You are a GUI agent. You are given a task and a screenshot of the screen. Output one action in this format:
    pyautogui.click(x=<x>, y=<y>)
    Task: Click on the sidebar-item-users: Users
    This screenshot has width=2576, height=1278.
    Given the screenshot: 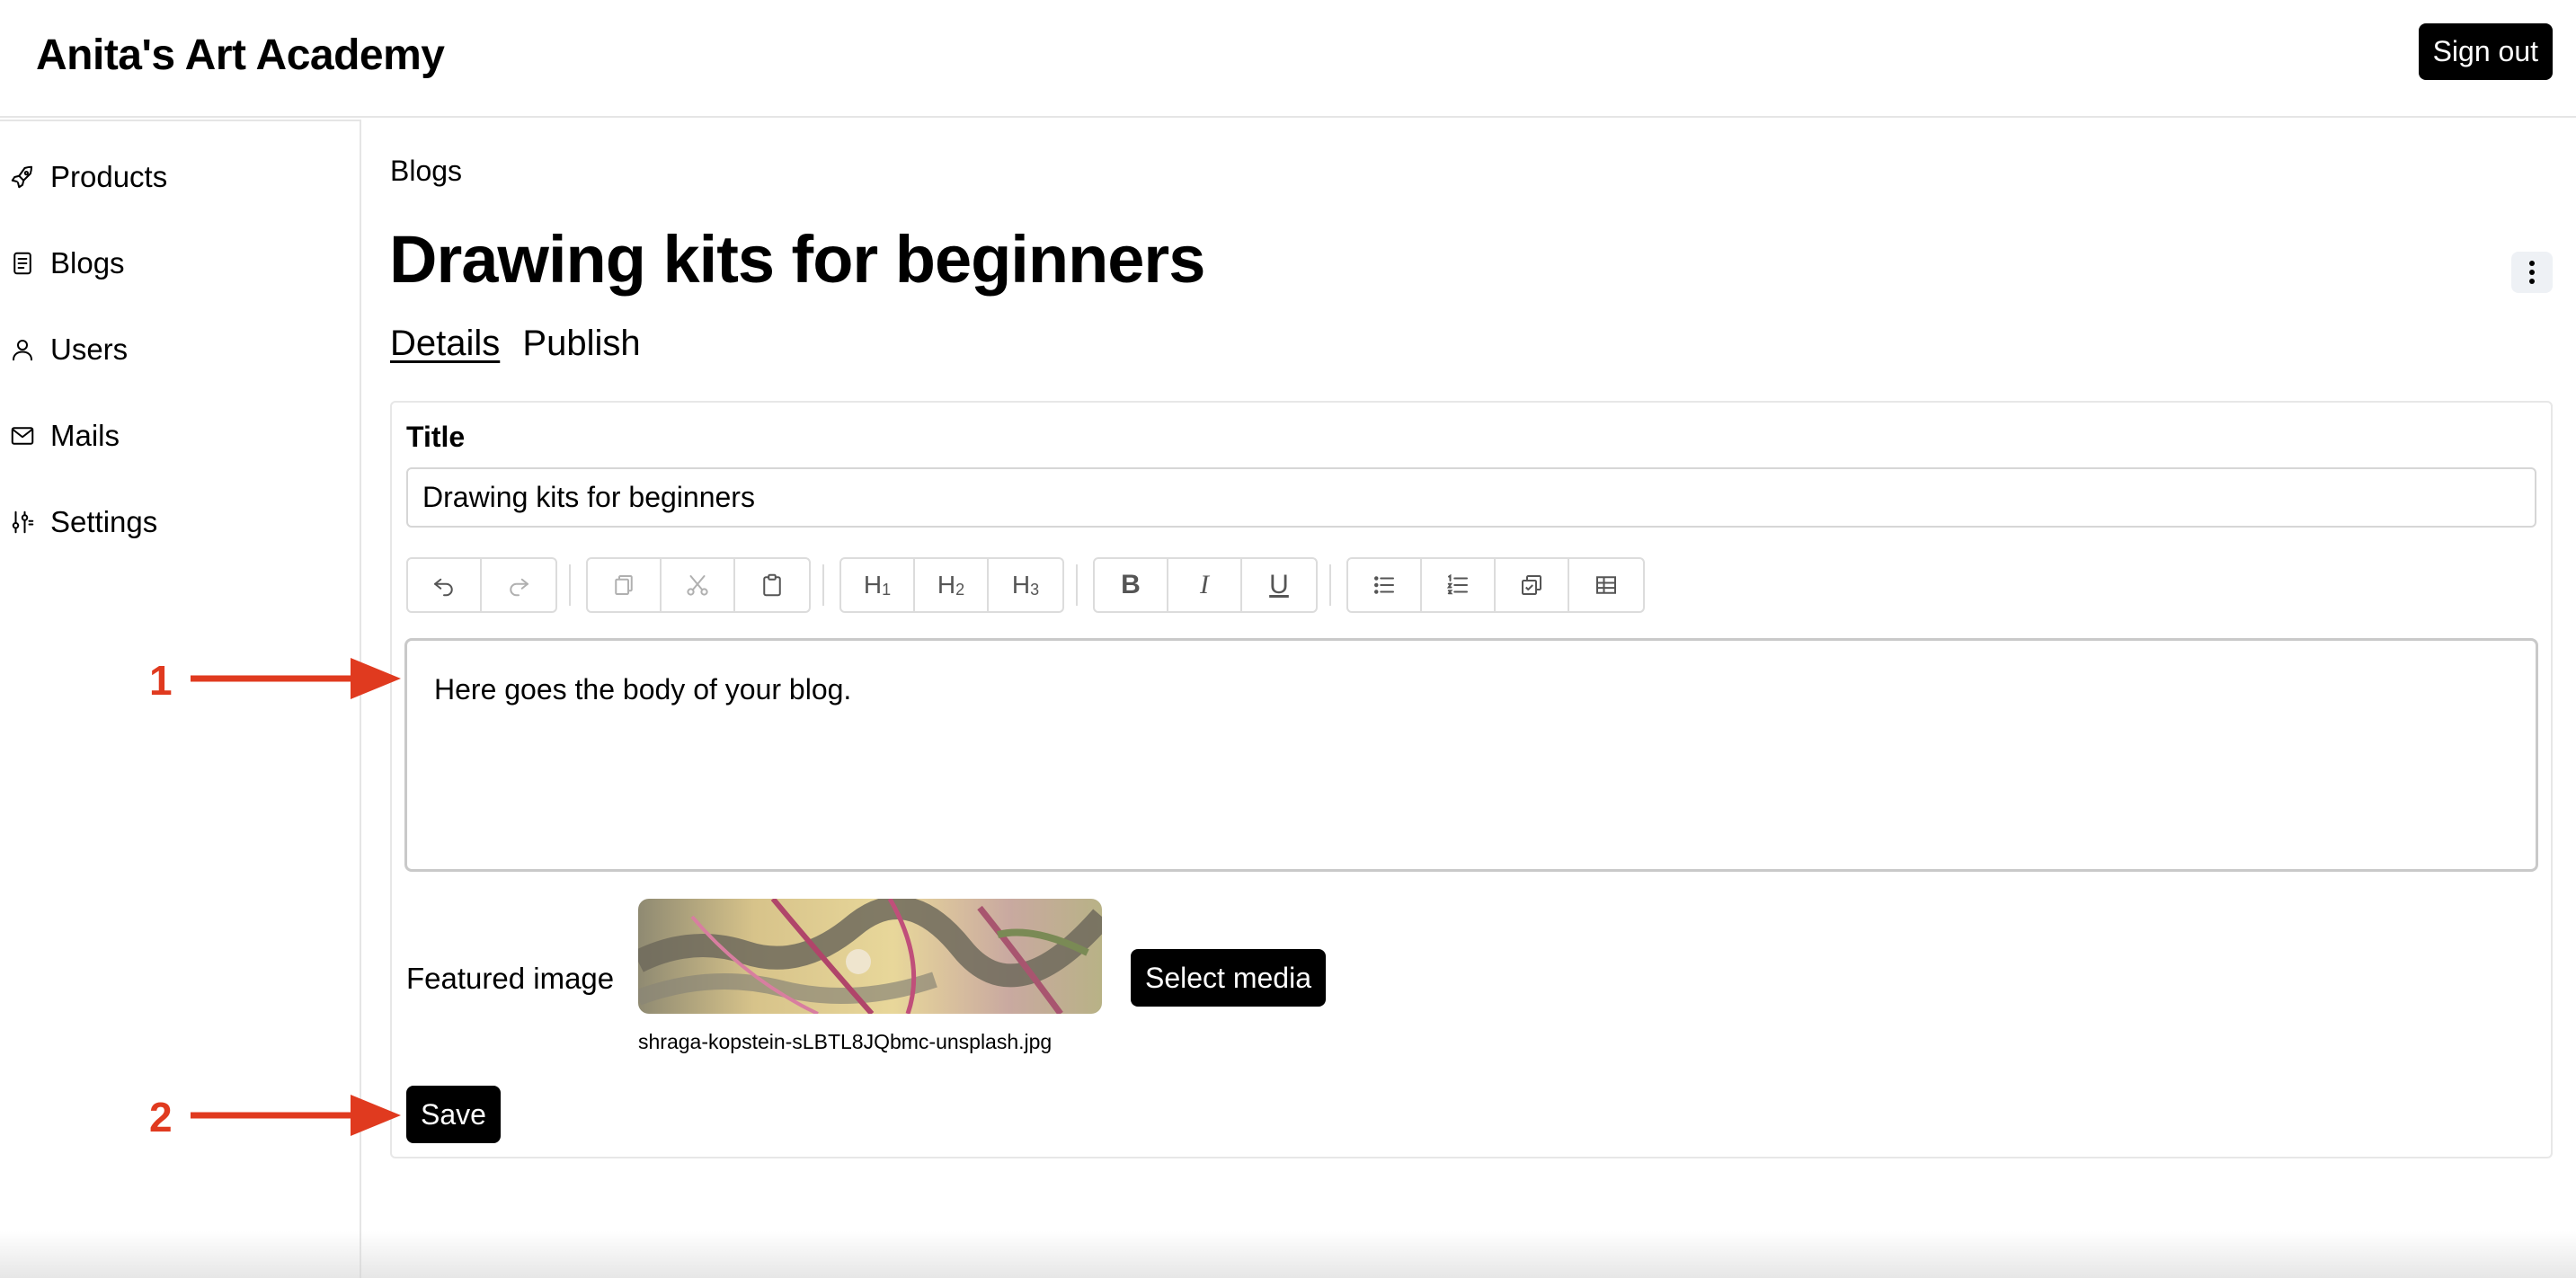 What is the action you would take?
    pyautogui.click(x=180, y=350)
    